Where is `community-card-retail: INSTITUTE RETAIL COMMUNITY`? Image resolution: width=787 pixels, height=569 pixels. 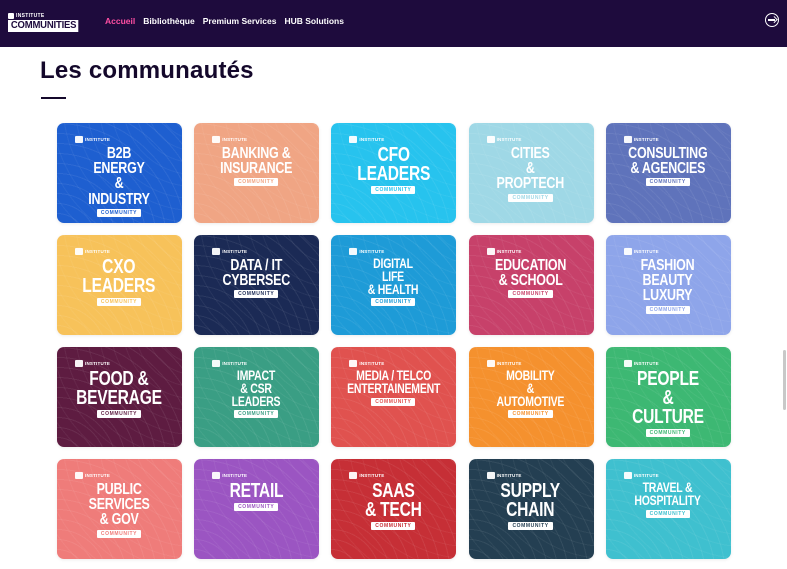 community-card-retail: INSTITUTE RETAIL COMMUNITY is located at coordinates (257, 509).